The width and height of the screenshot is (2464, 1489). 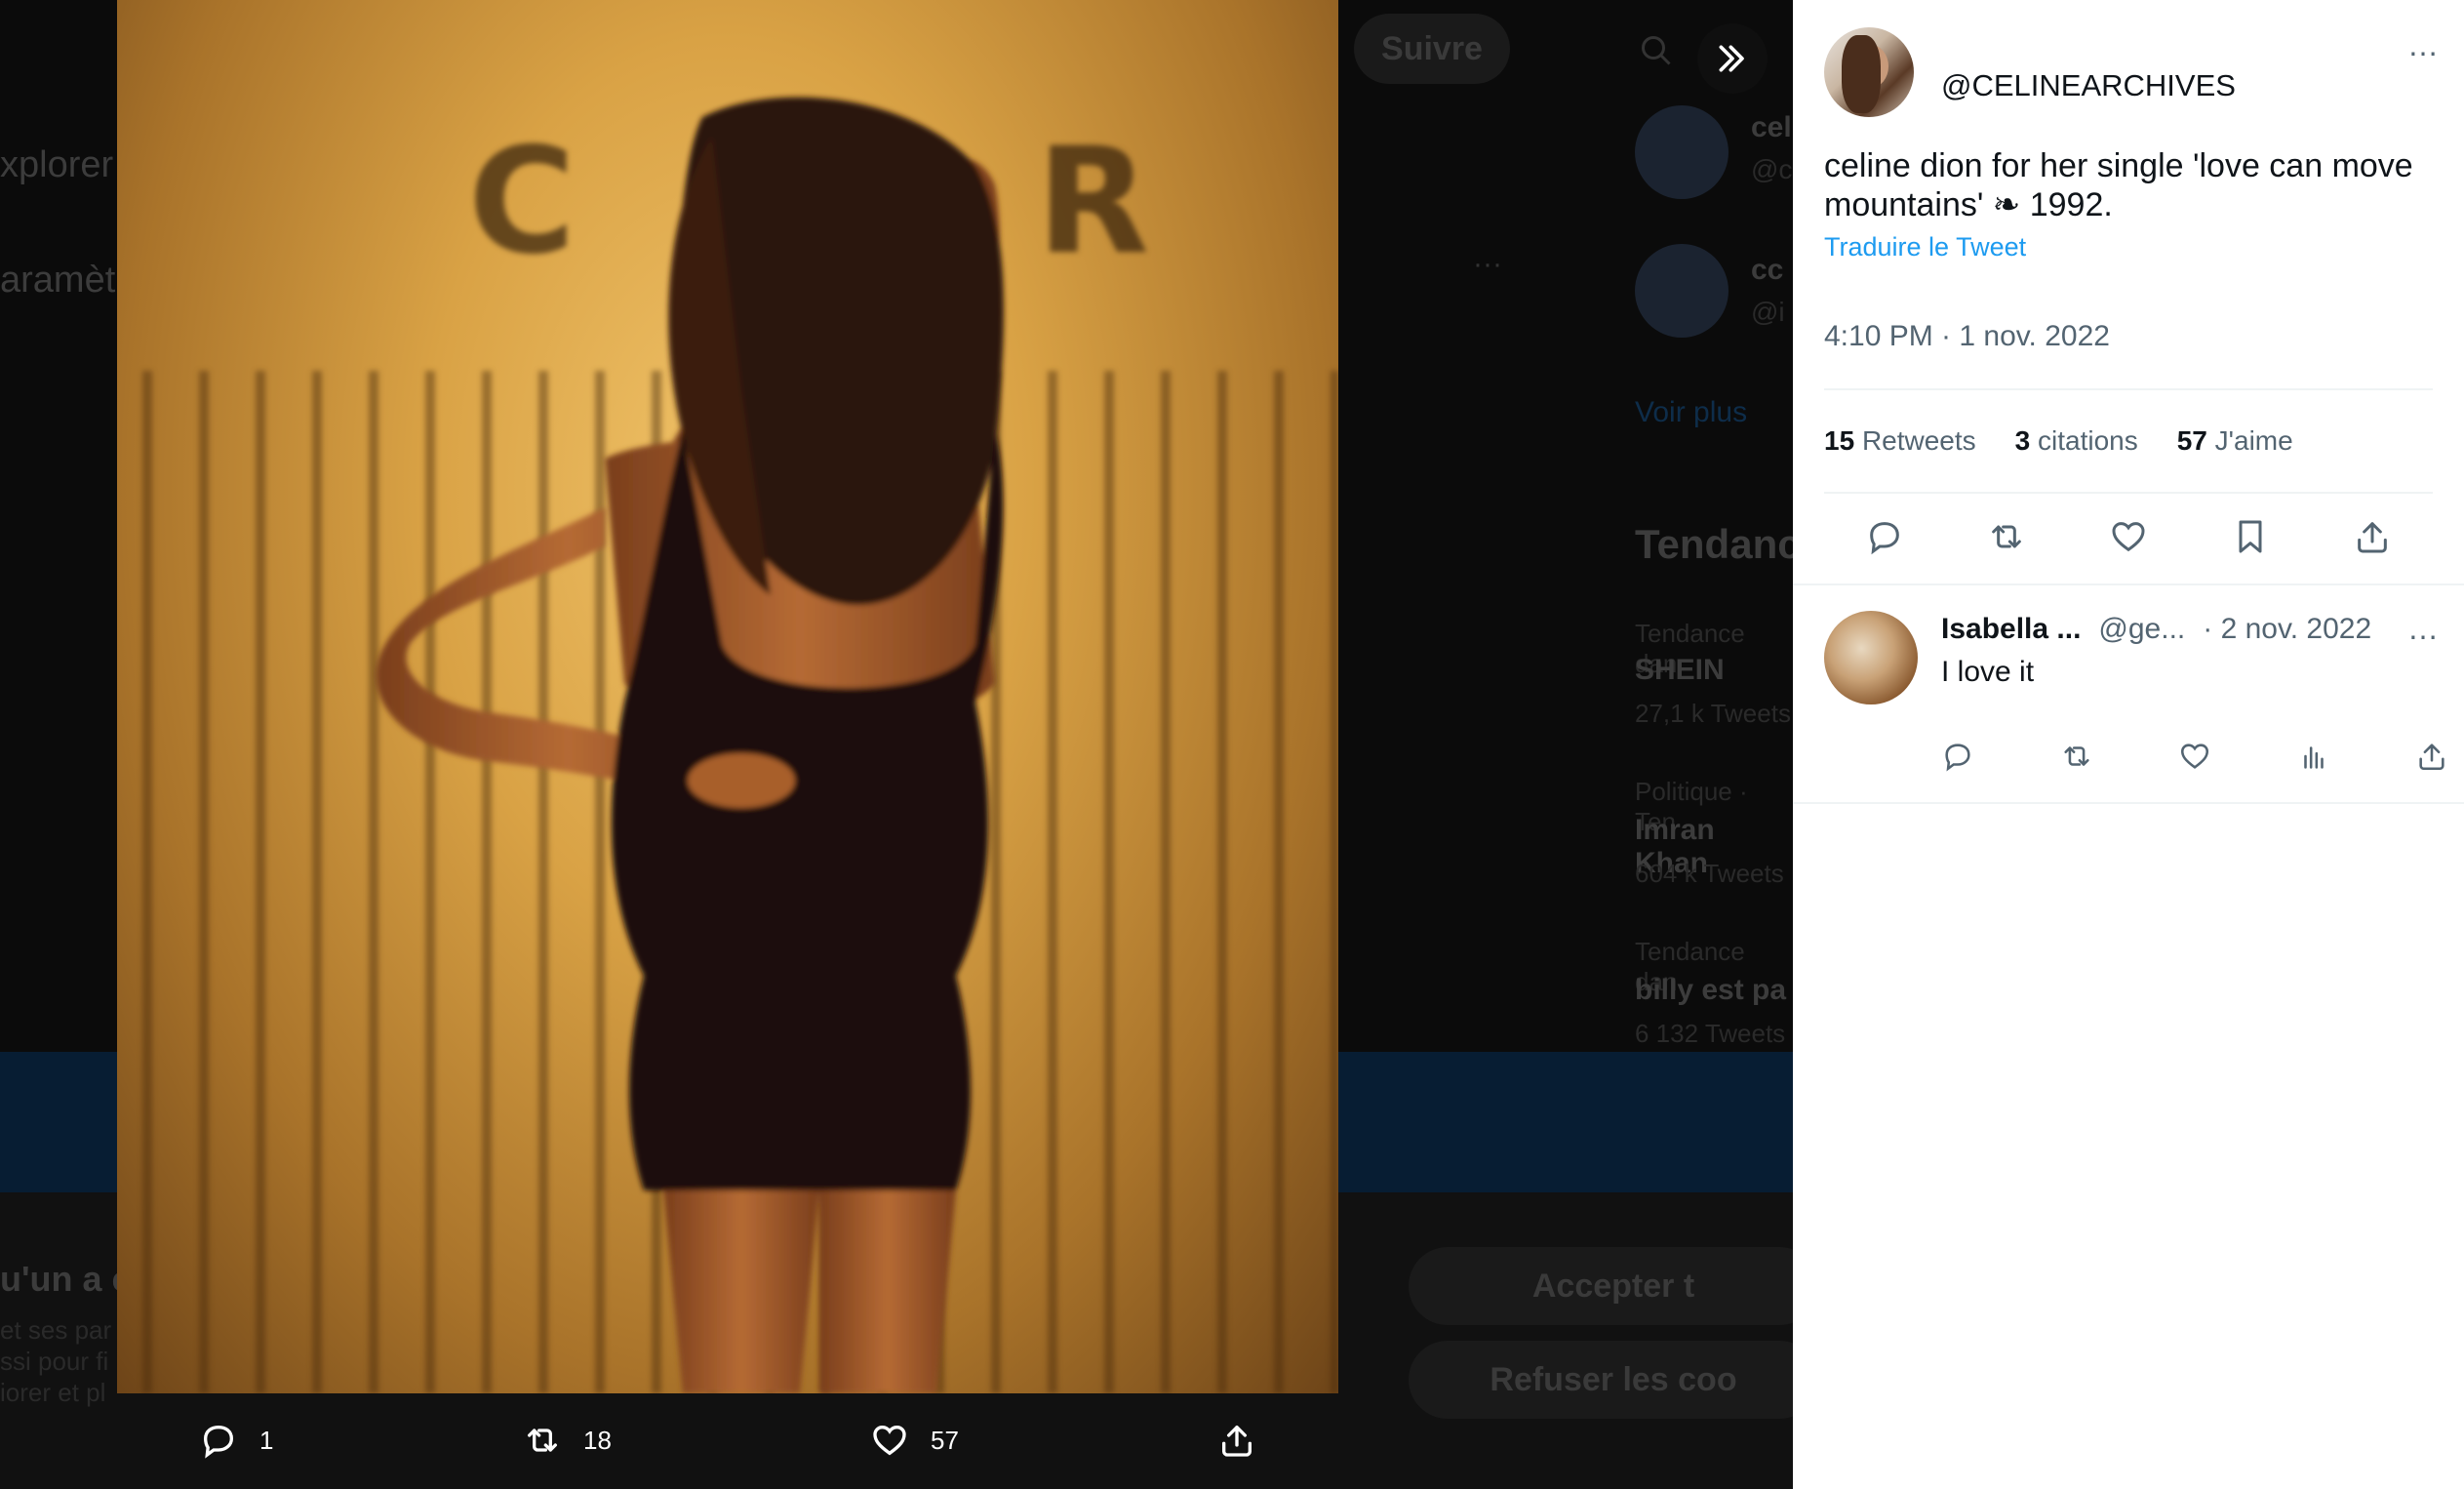 What do you see at coordinates (1656, 51) in the screenshot?
I see `search-icon` at bounding box center [1656, 51].